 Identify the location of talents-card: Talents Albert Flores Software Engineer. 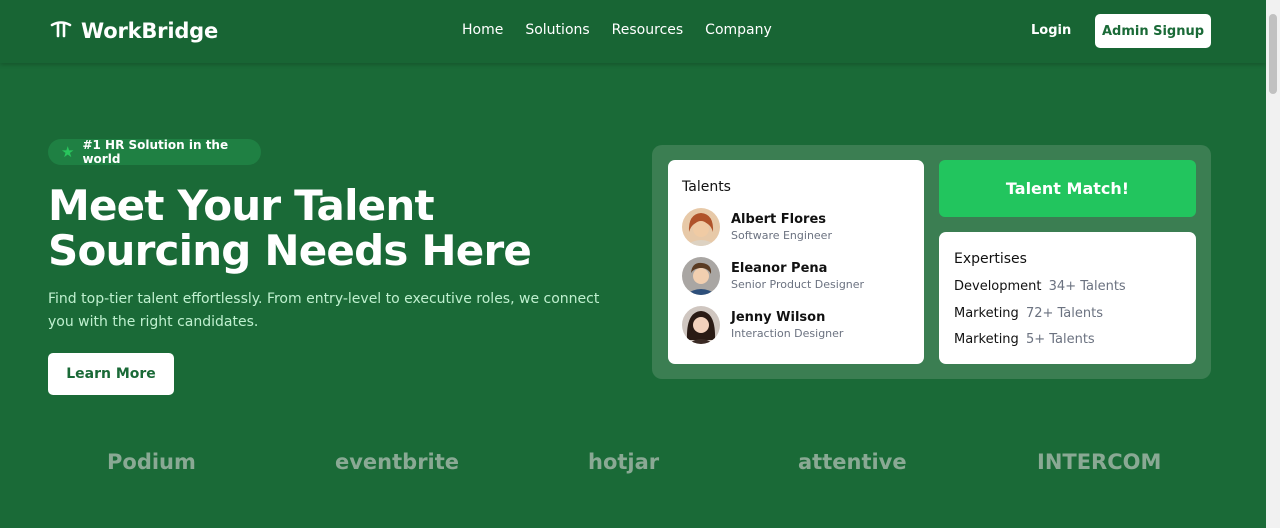
(796, 262).